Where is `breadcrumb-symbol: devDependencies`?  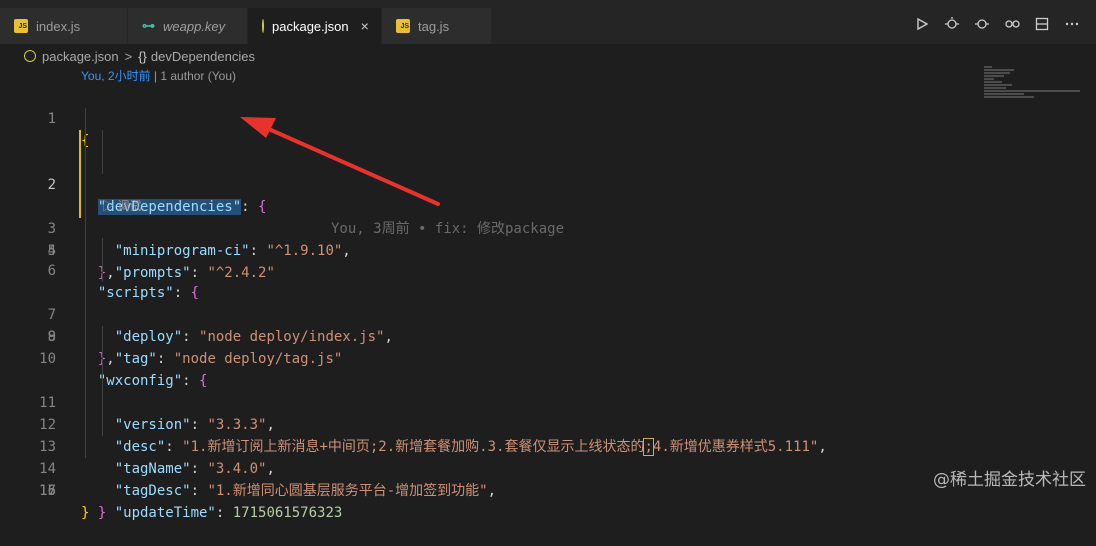
breadcrumb-symbol: devDependencies is located at coordinates (203, 56).